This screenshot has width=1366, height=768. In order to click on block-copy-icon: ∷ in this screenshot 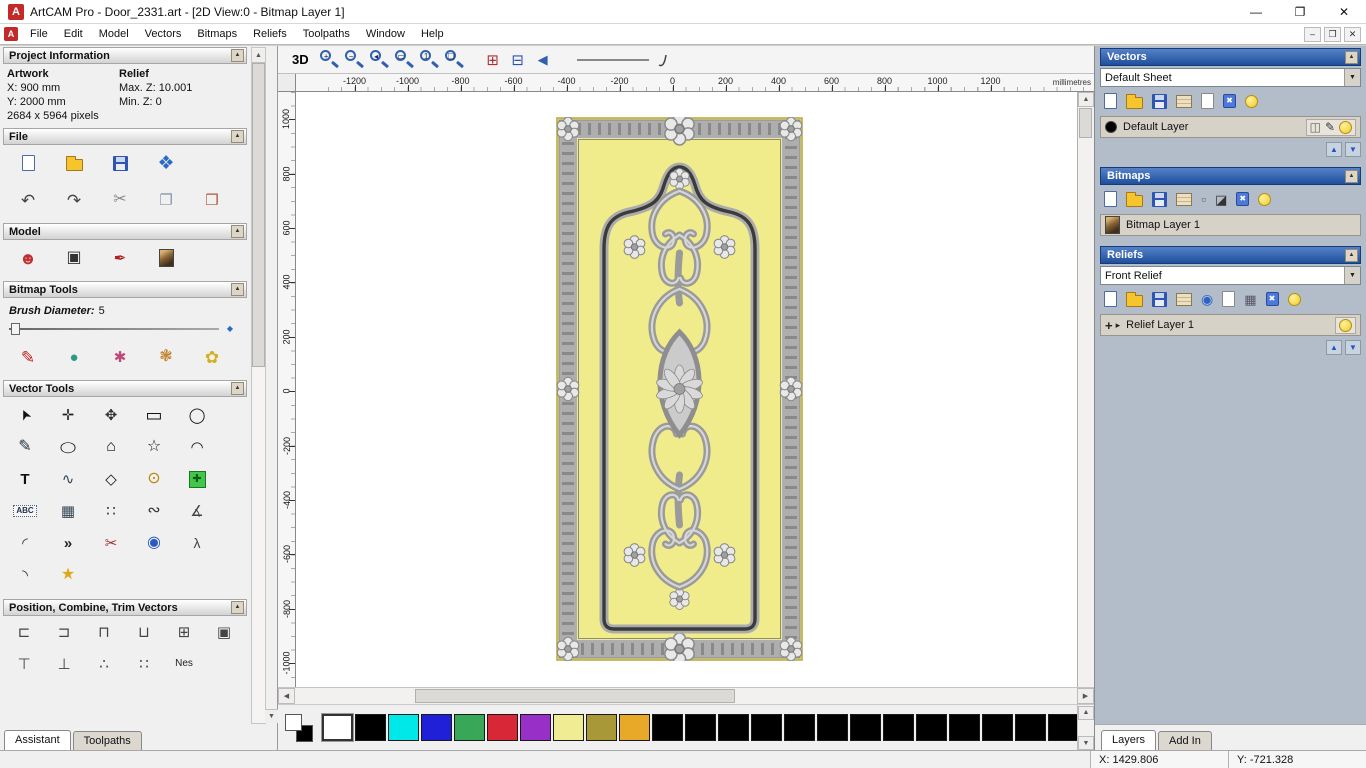, I will do `click(111, 511)`.